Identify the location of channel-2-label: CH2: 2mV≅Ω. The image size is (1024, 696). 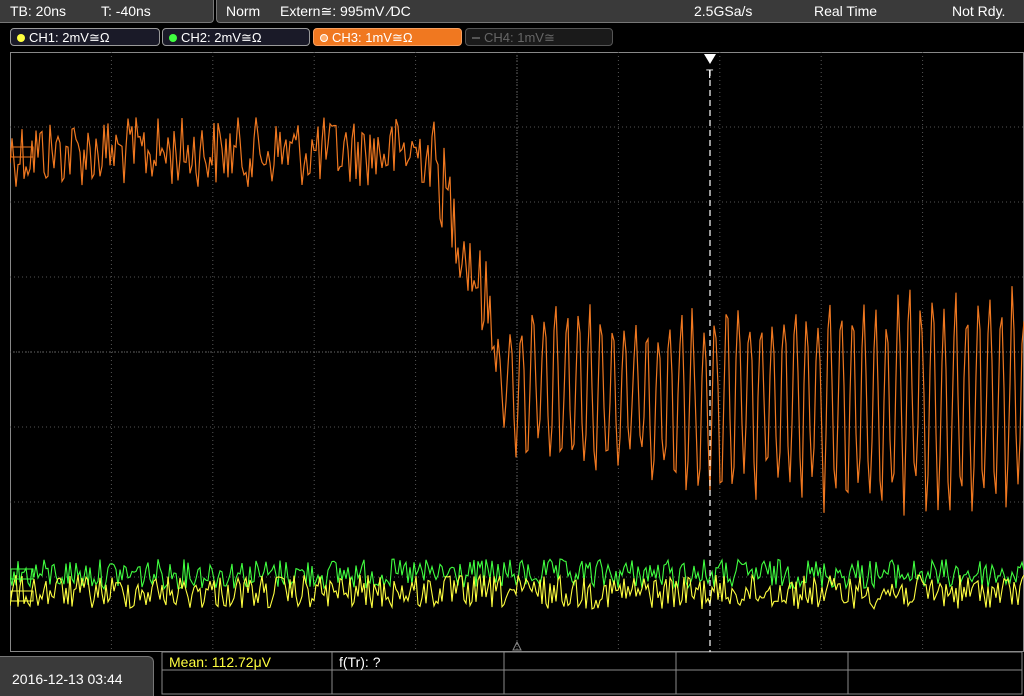
(221, 37).